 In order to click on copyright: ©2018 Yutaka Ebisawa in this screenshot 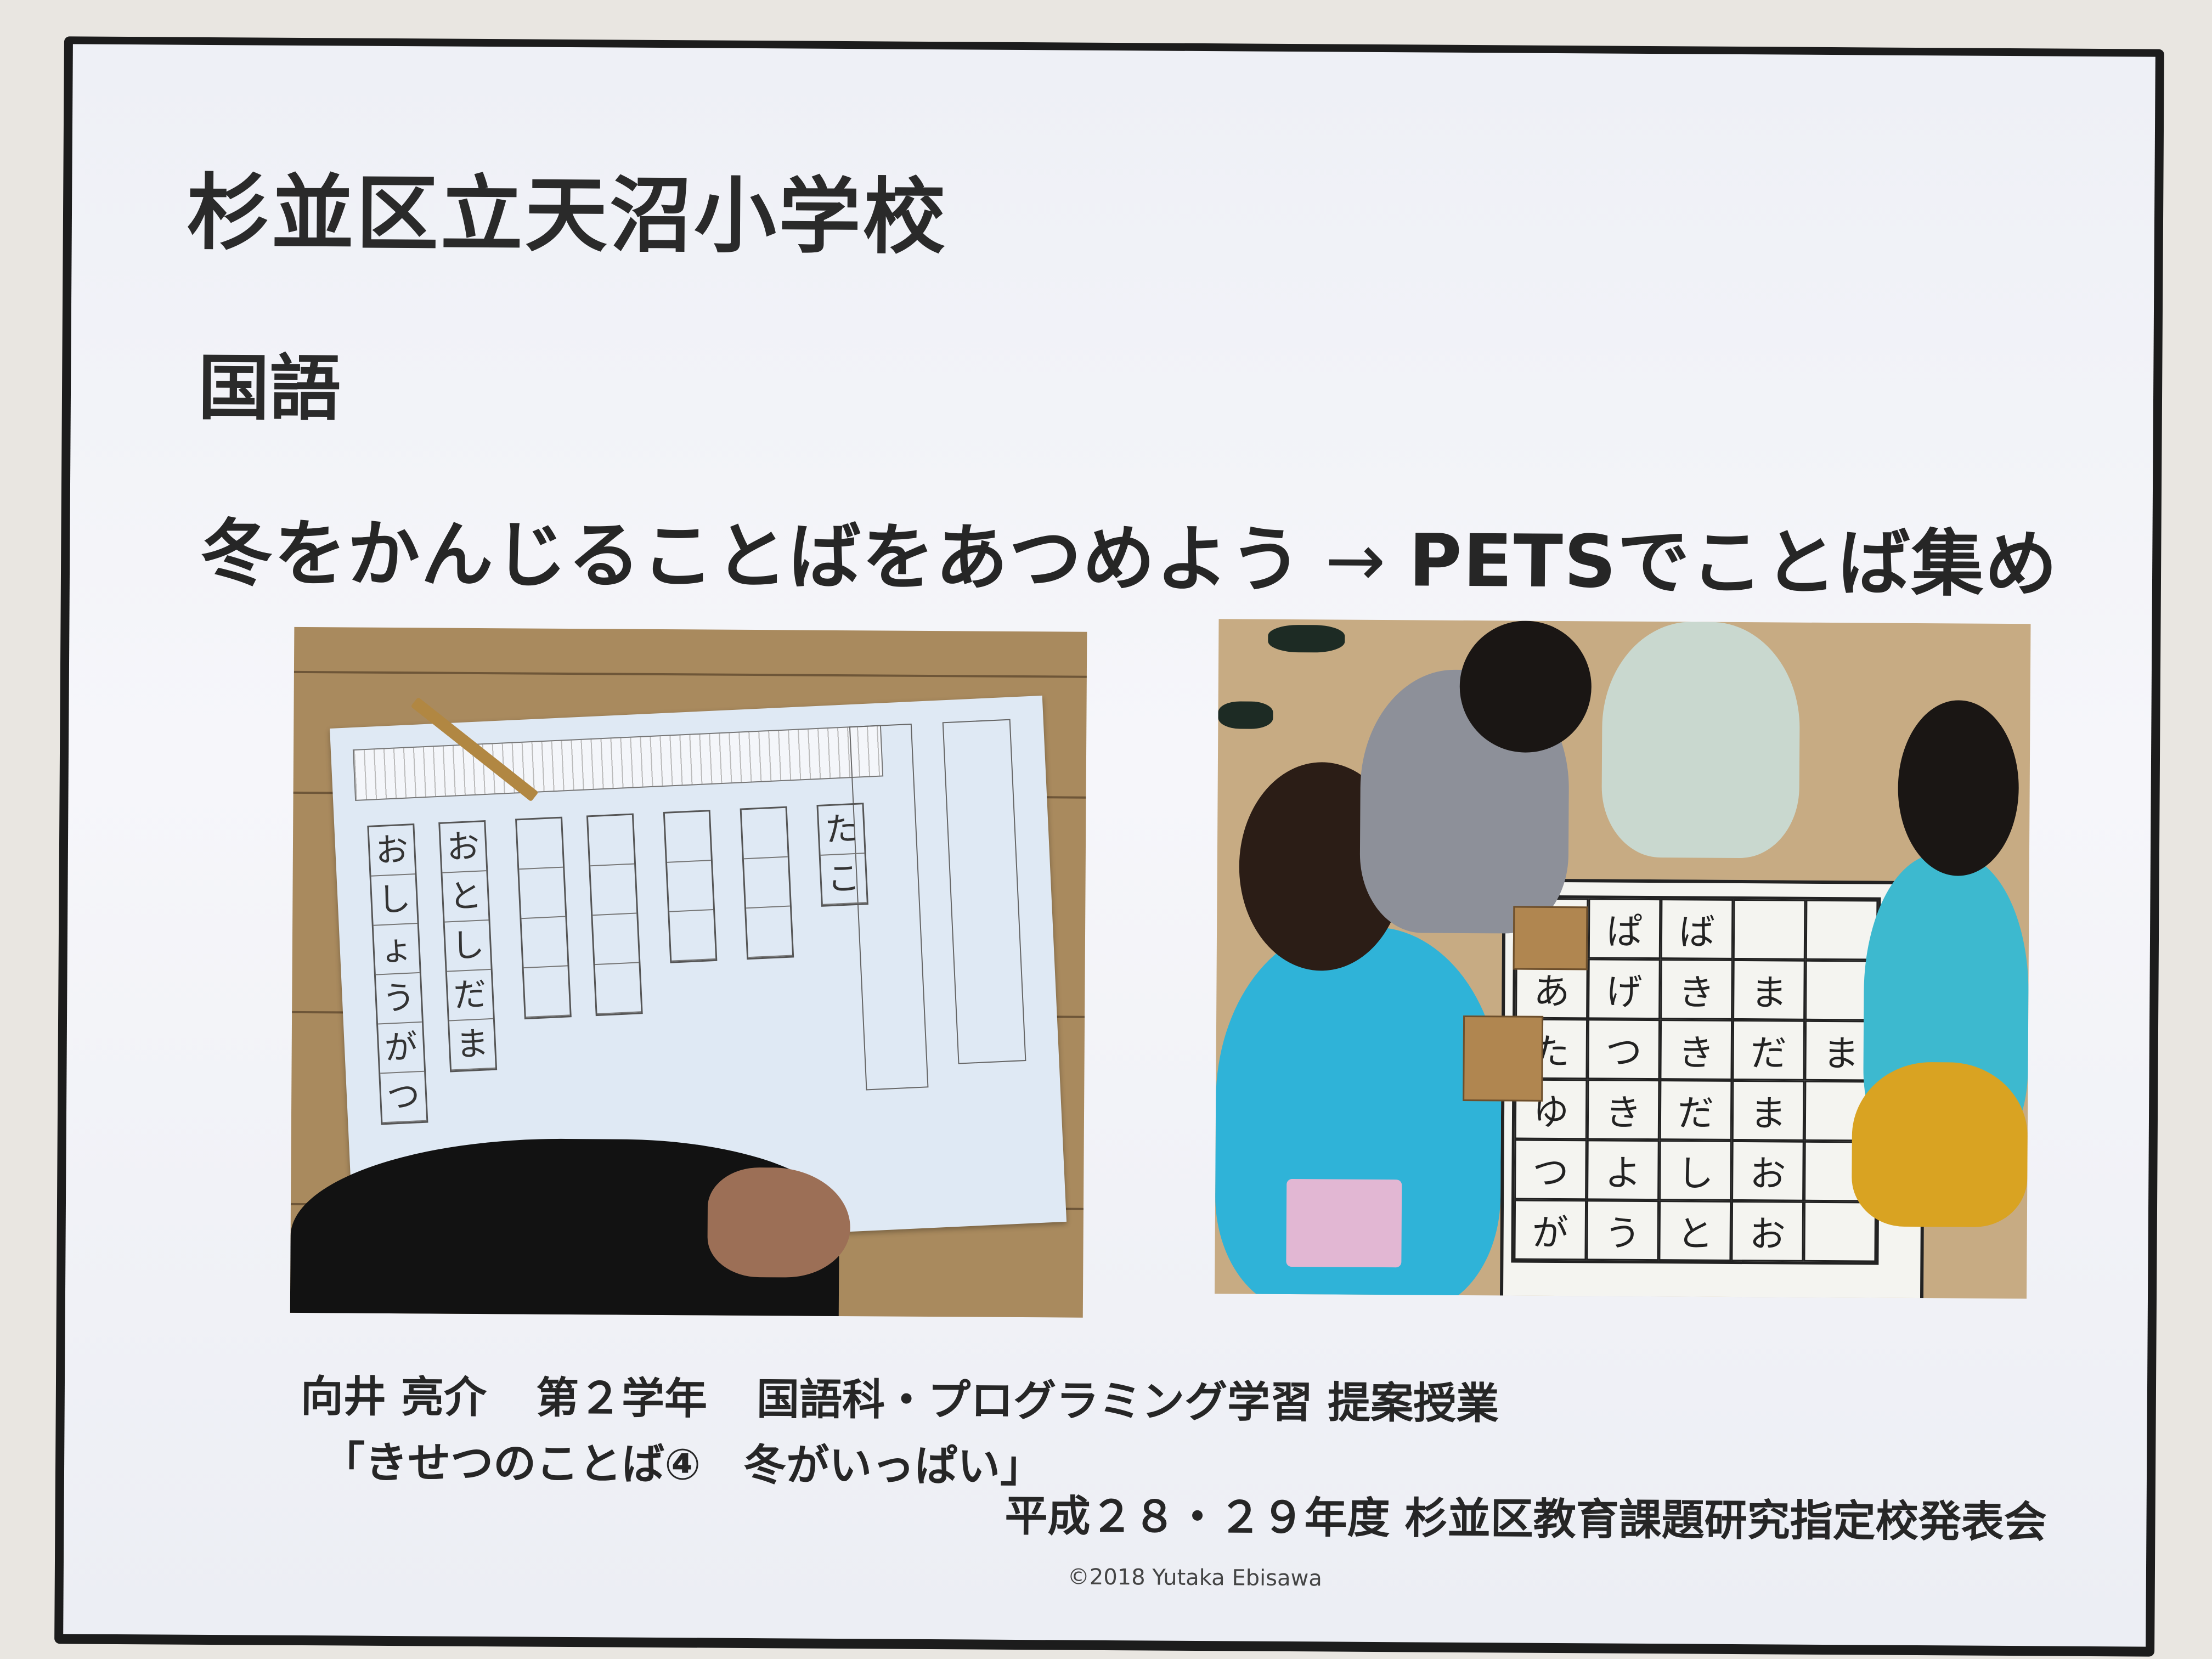, I will do `click(1194, 1578)`.